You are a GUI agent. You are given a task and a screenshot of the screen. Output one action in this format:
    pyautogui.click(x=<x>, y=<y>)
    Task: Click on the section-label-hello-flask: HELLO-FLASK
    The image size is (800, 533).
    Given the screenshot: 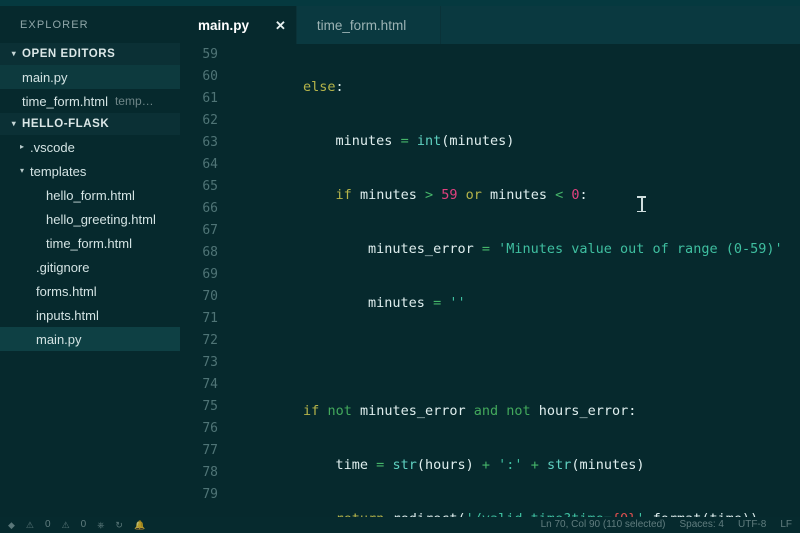 What is the action you would take?
    pyautogui.click(x=66, y=124)
    